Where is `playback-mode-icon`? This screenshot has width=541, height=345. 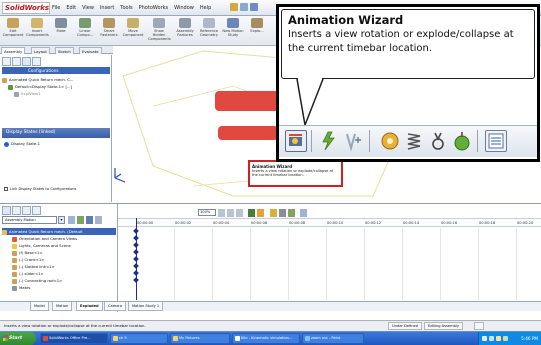 playback-mode-icon is located at coordinates (98, 220).